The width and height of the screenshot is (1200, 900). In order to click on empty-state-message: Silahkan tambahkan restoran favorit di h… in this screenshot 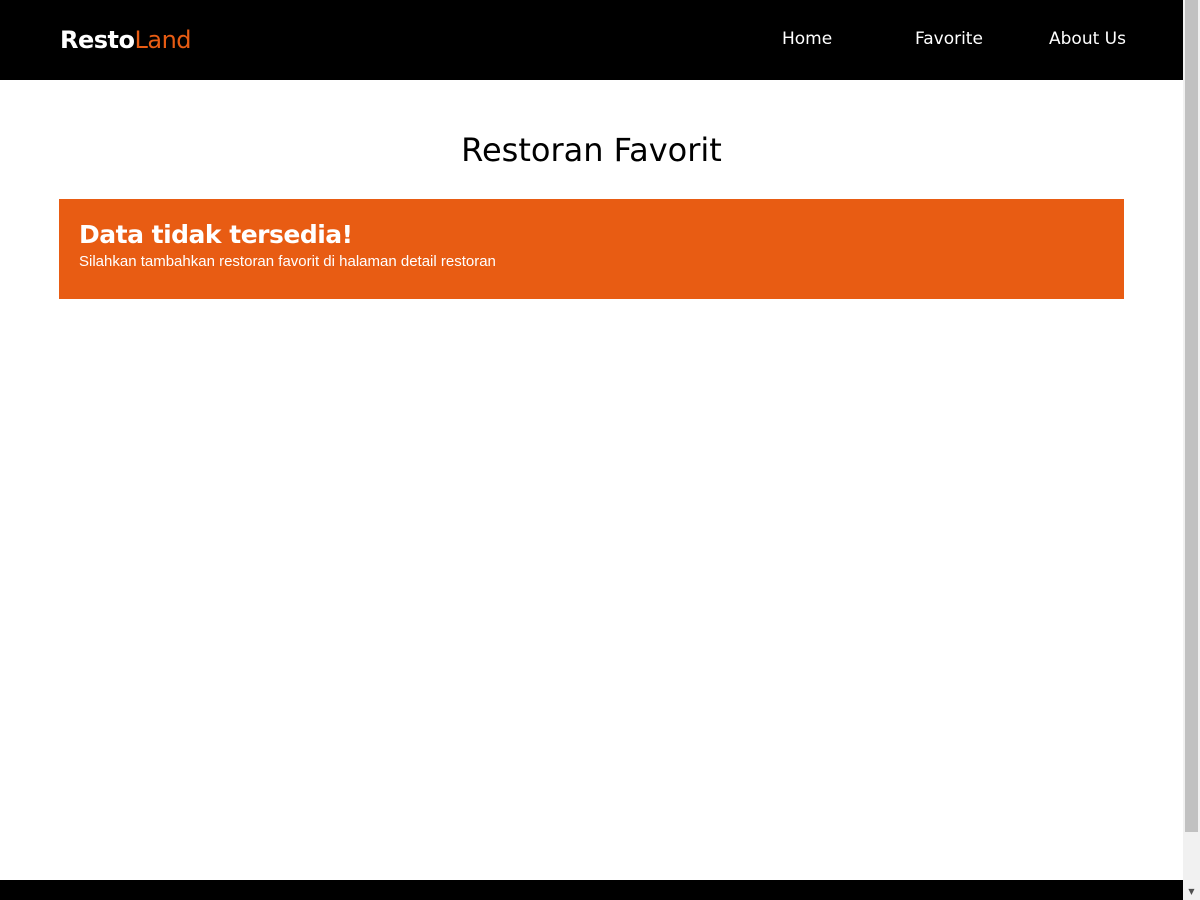, I will do `click(287, 261)`.